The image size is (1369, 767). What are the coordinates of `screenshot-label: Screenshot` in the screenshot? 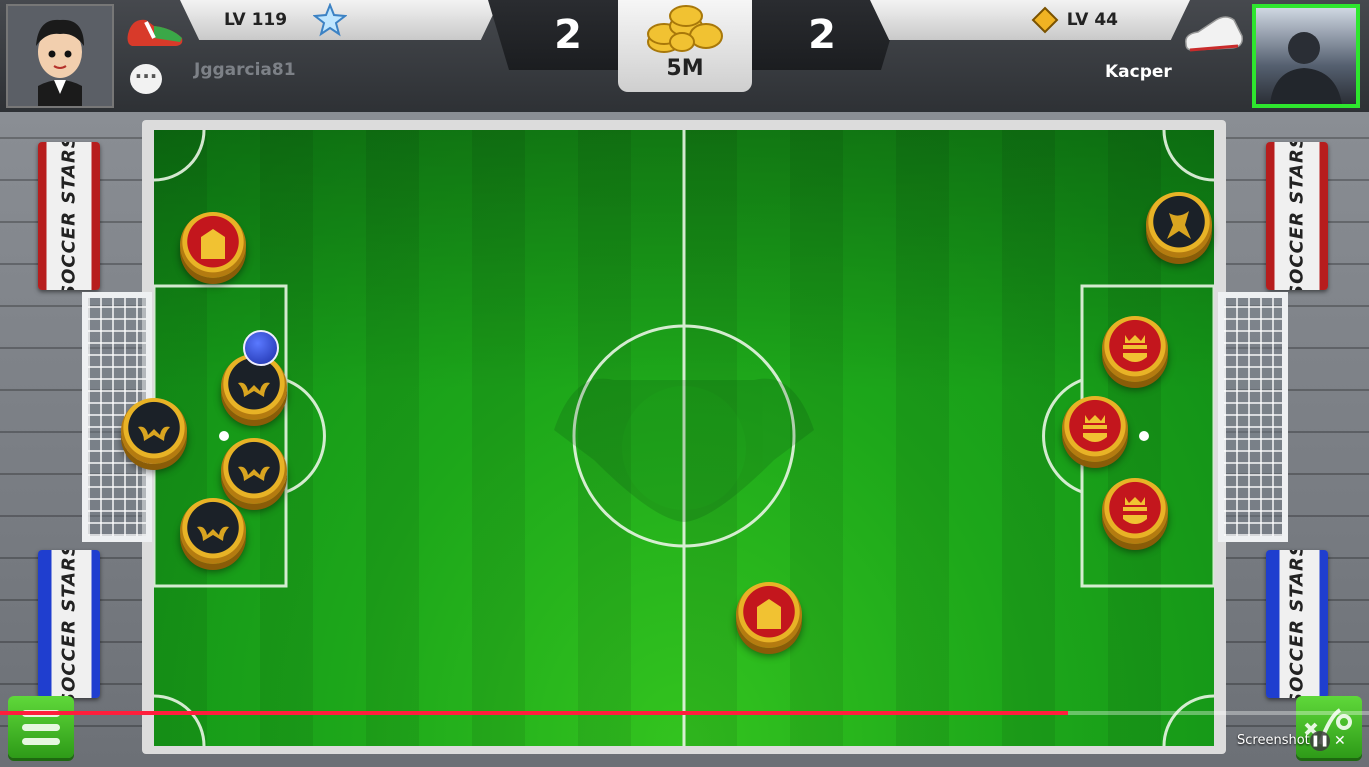 It's located at (1273, 740).